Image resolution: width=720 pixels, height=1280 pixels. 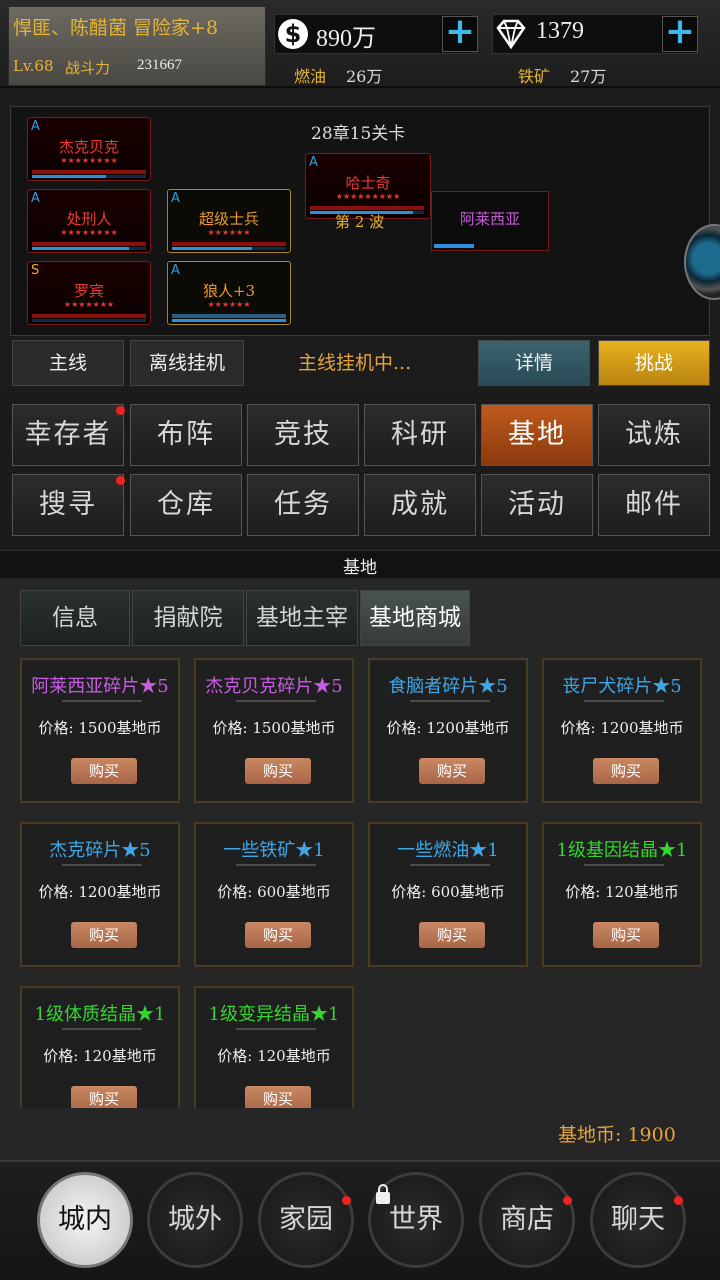 What do you see at coordinates (89, 293) in the screenshot?
I see `ally-unit-card: S 罗宾 ★★★★★★★` at bounding box center [89, 293].